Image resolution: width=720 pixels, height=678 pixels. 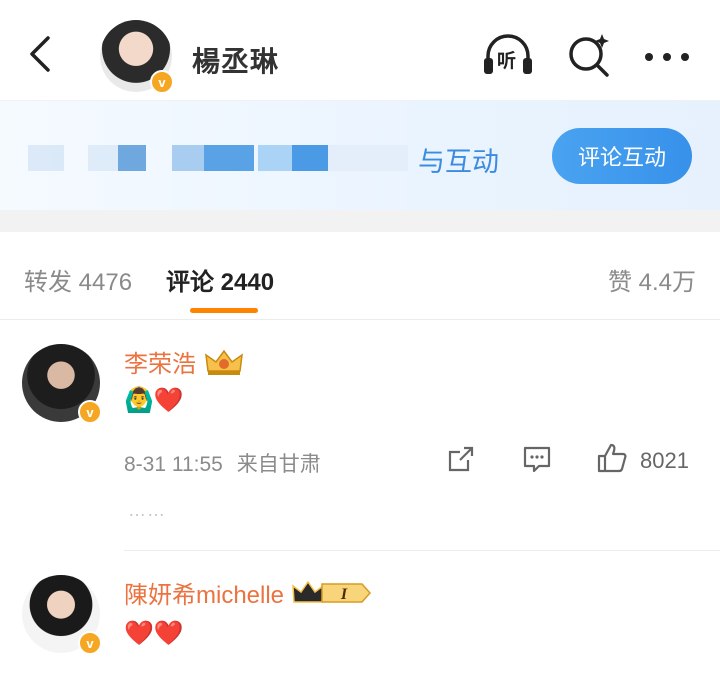 I want to click on crown-vip-badge-icon: I, so click(x=332, y=591).